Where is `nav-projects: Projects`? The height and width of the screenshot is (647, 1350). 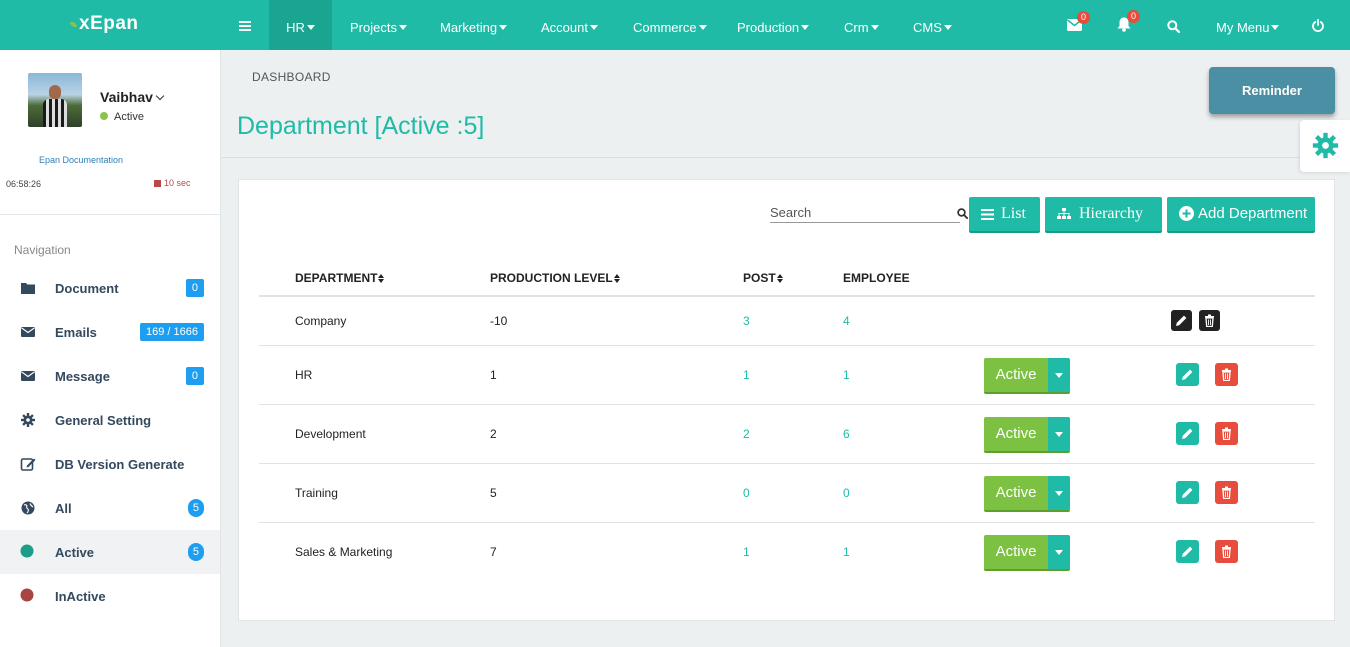 nav-projects: Projects is located at coordinates (378, 25).